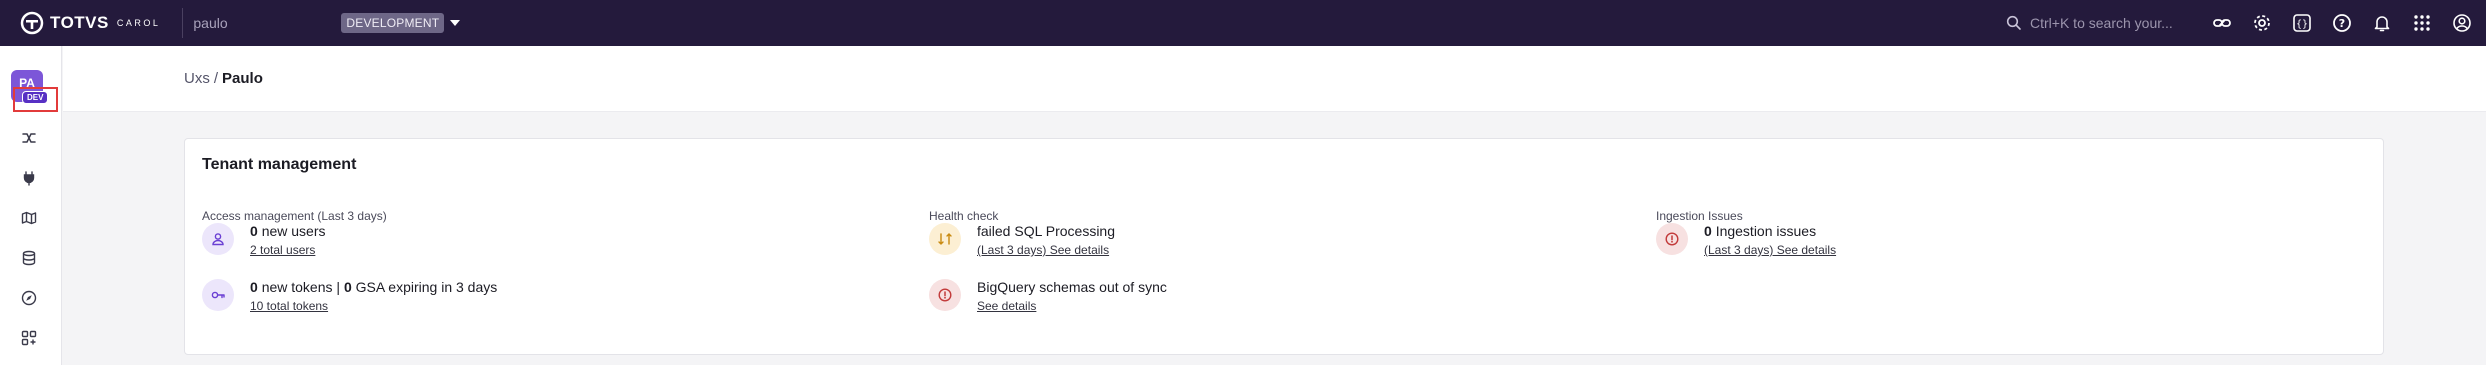 Image resolution: width=2486 pixels, height=365 pixels. I want to click on totvs-logo-icon, so click(32, 23).